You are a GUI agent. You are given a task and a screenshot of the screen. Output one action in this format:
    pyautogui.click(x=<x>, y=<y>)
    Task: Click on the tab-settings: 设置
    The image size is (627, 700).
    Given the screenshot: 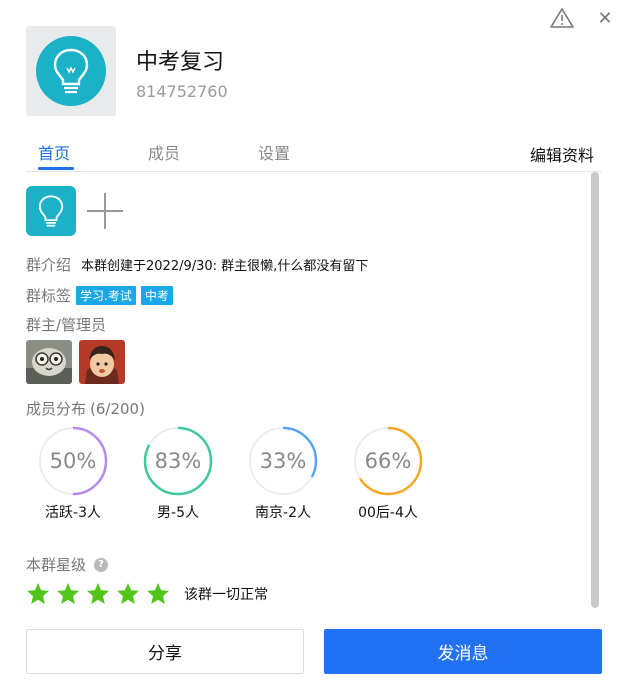 What is the action you would take?
    pyautogui.click(x=274, y=152)
    